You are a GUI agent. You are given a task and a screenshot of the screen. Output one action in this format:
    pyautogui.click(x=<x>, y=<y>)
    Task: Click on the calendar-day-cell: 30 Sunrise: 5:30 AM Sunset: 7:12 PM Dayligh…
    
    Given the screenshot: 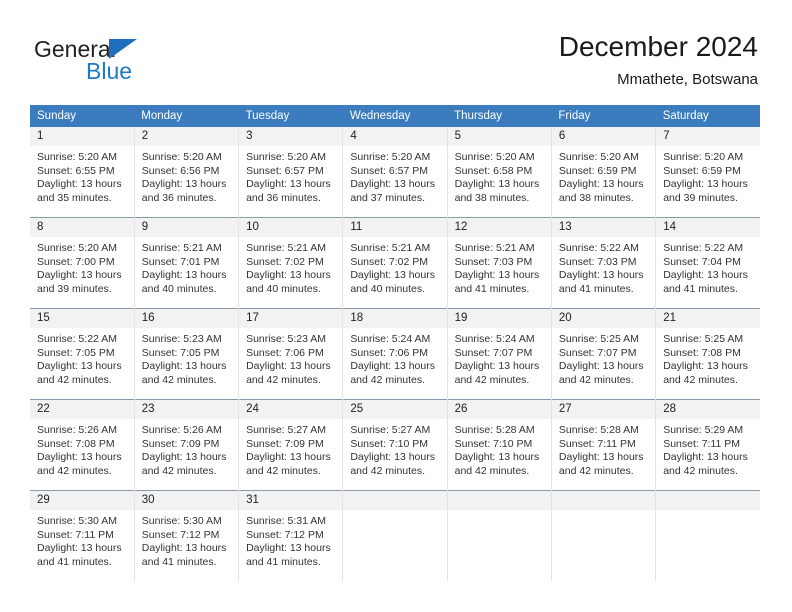 What is the action you would take?
    pyautogui.click(x=186, y=535)
    